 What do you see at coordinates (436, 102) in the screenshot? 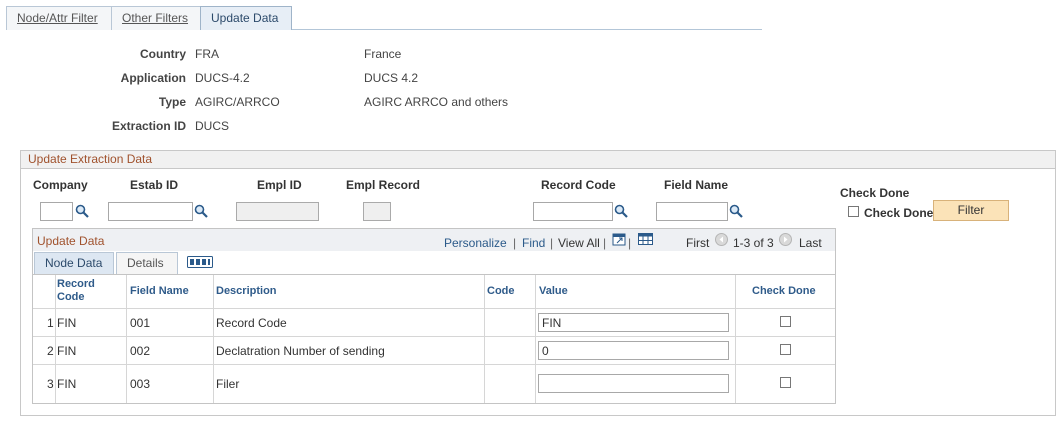
I see `type-name: AGIRC ARRCO and others` at bounding box center [436, 102].